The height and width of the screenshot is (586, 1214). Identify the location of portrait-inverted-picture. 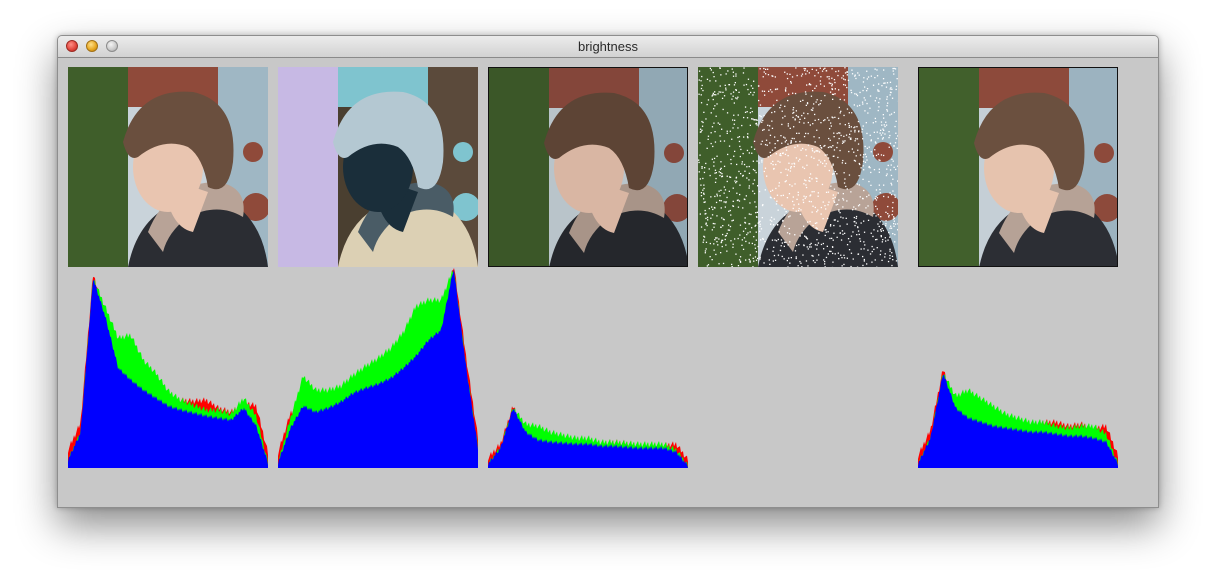
(378, 167).